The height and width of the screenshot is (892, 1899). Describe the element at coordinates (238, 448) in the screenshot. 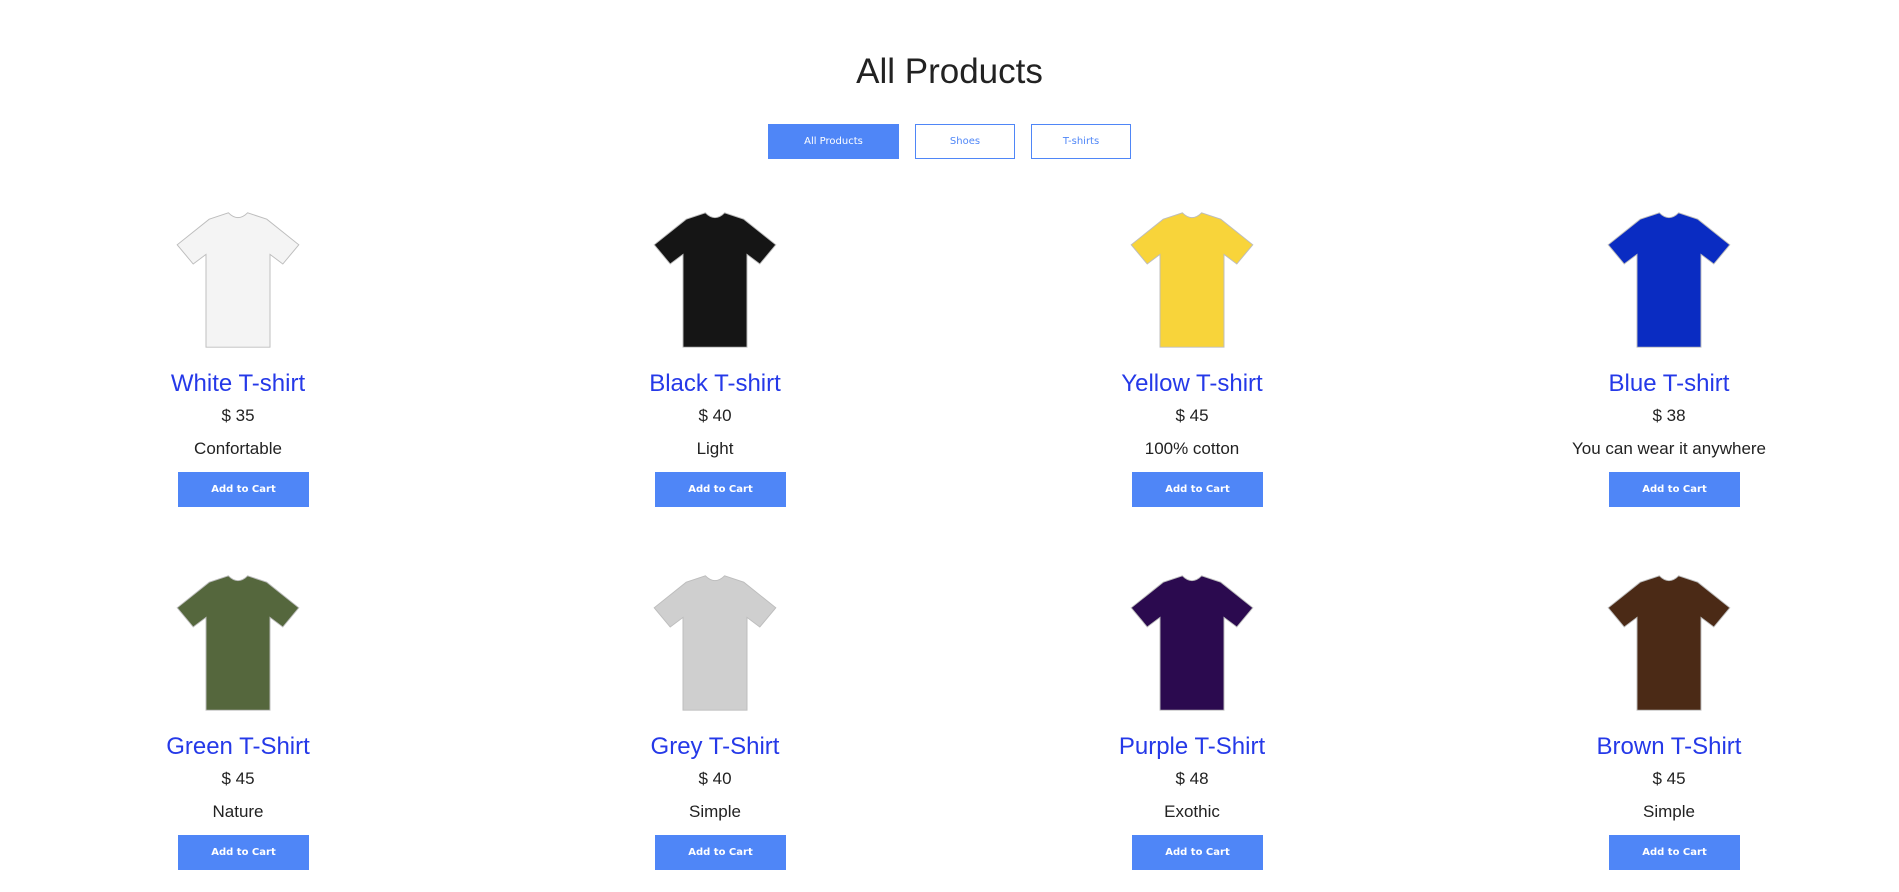

I see `product-description: Confortable` at that location.